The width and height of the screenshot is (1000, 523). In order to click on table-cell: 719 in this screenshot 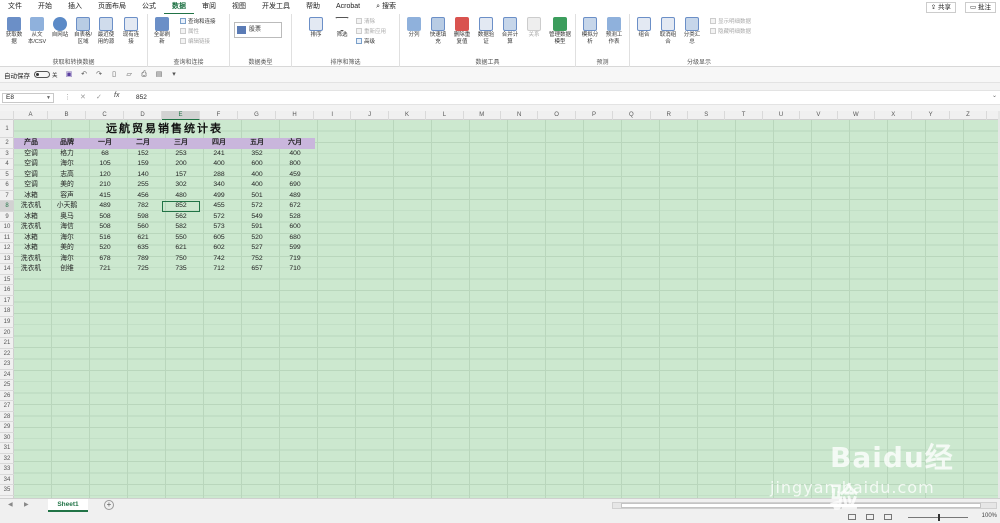, I will do `click(295, 259)`.